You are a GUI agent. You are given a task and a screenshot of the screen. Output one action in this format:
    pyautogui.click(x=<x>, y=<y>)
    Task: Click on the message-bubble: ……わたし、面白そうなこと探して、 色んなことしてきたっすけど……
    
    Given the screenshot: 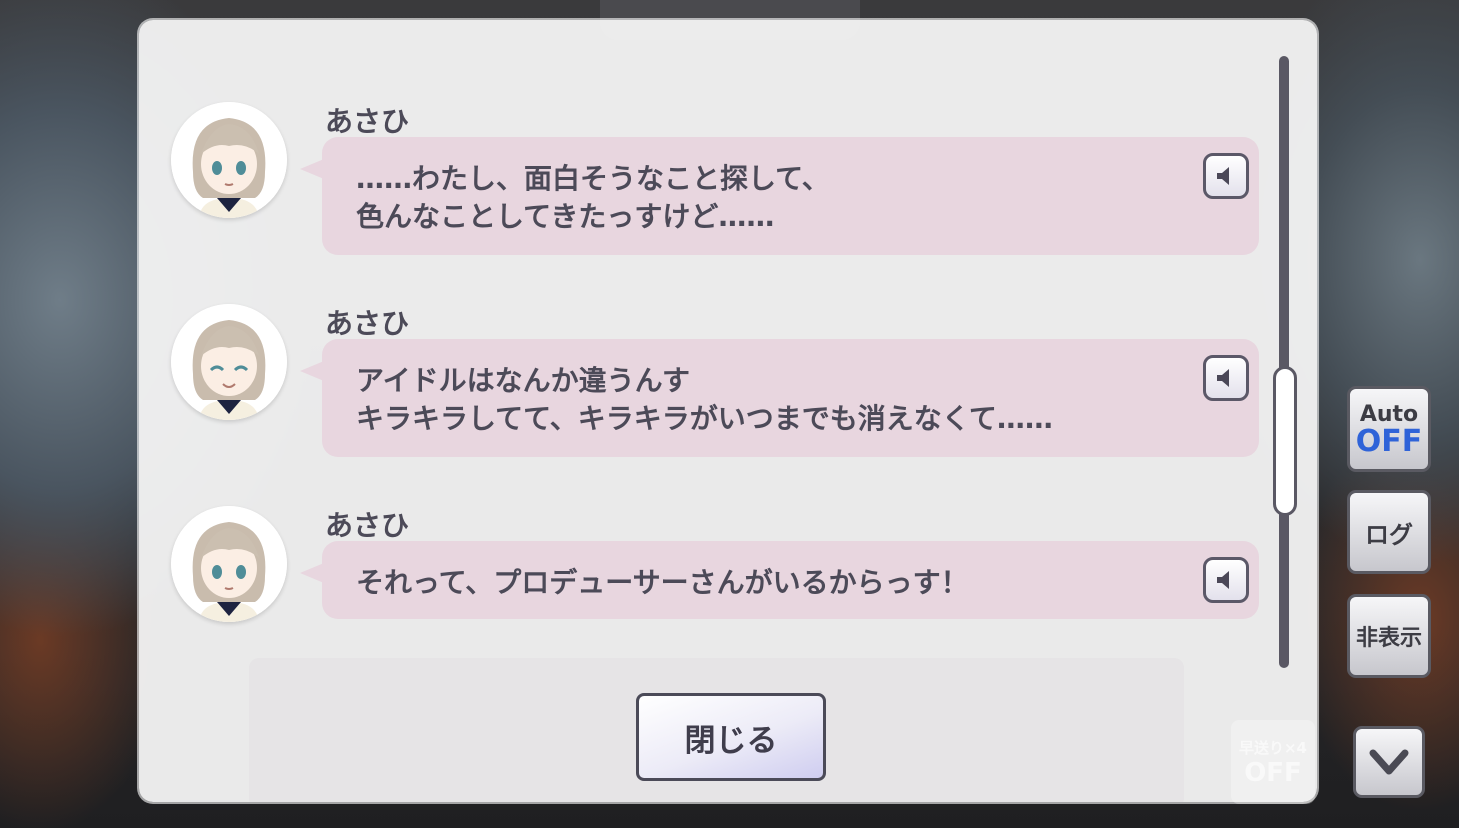 What is the action you would take?
    pyautogui.click(x=779, y=196)
    